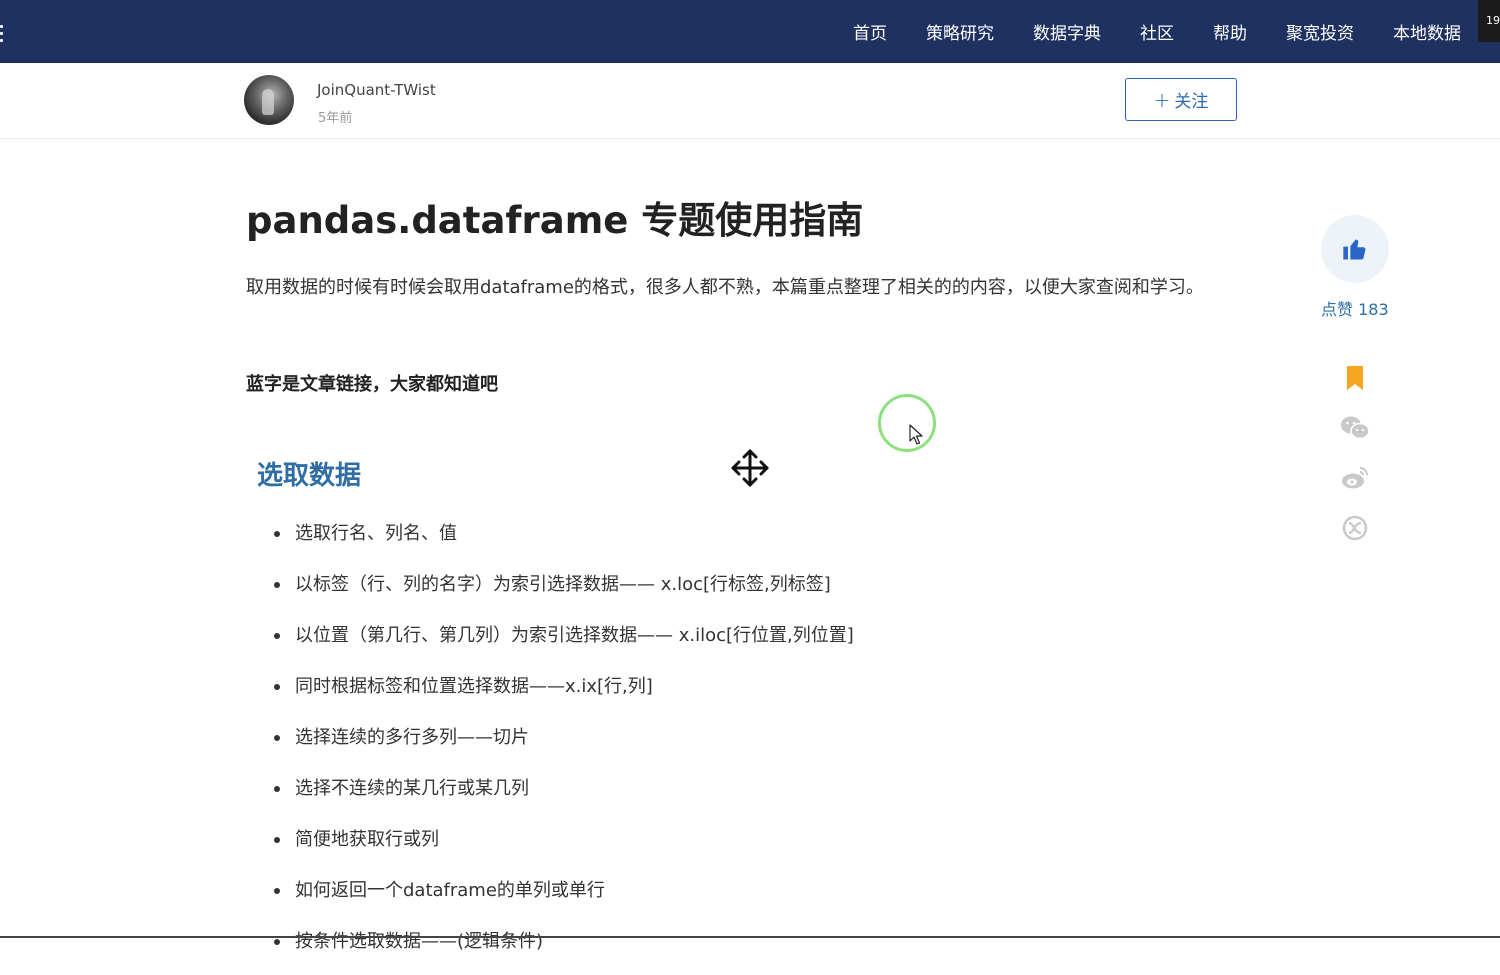  What do you see at coordinates (564, 694) in the screenshot?
I see `list-item: 同时根据标签和位置选择数据——x.ix[行,列]` at bounding box center [564, 694].